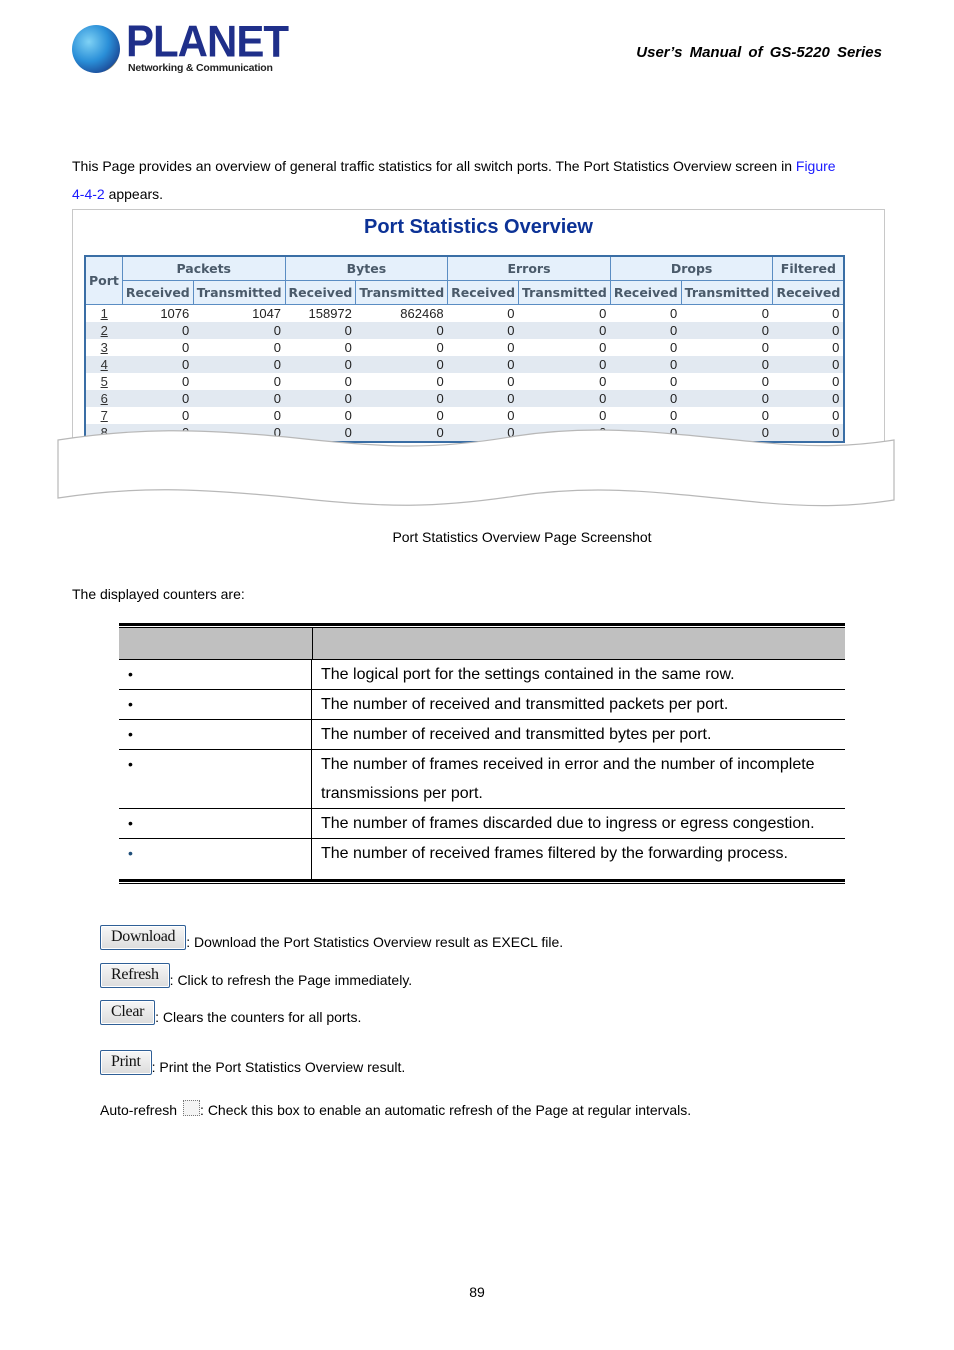  Describe the element at coordinates (258, 1017) in the screenshot. I see `clear-description: : Clears the counters for all ports.` at that location.